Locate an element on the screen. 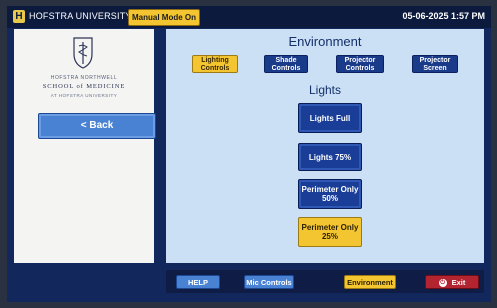 Image resolution: width=497 pixels, height=308 pixels. perimeter-only-25-button: Perimeter Only 25% is located at coordinates (330, 232).